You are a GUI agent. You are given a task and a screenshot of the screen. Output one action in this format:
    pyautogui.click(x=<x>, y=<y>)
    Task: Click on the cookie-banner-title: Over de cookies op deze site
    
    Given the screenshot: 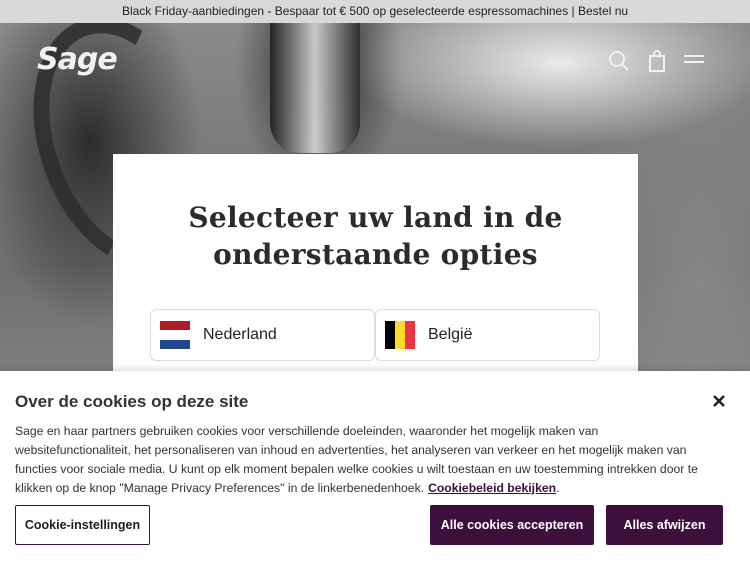 What is the action you would take?
    pyautogui.click(x=132, y=401)
    